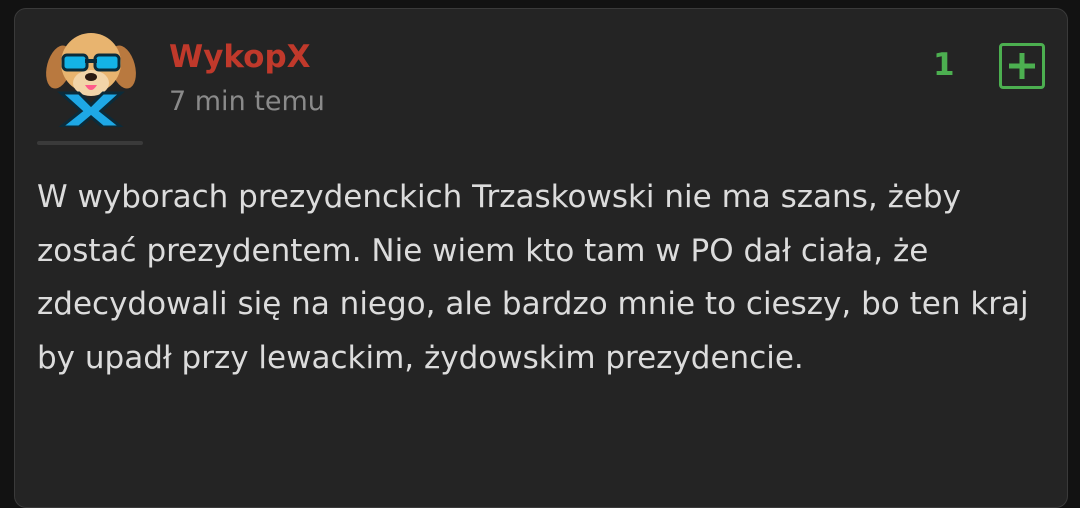  I want to click on dog-avatar-icon, so click(91, 81).